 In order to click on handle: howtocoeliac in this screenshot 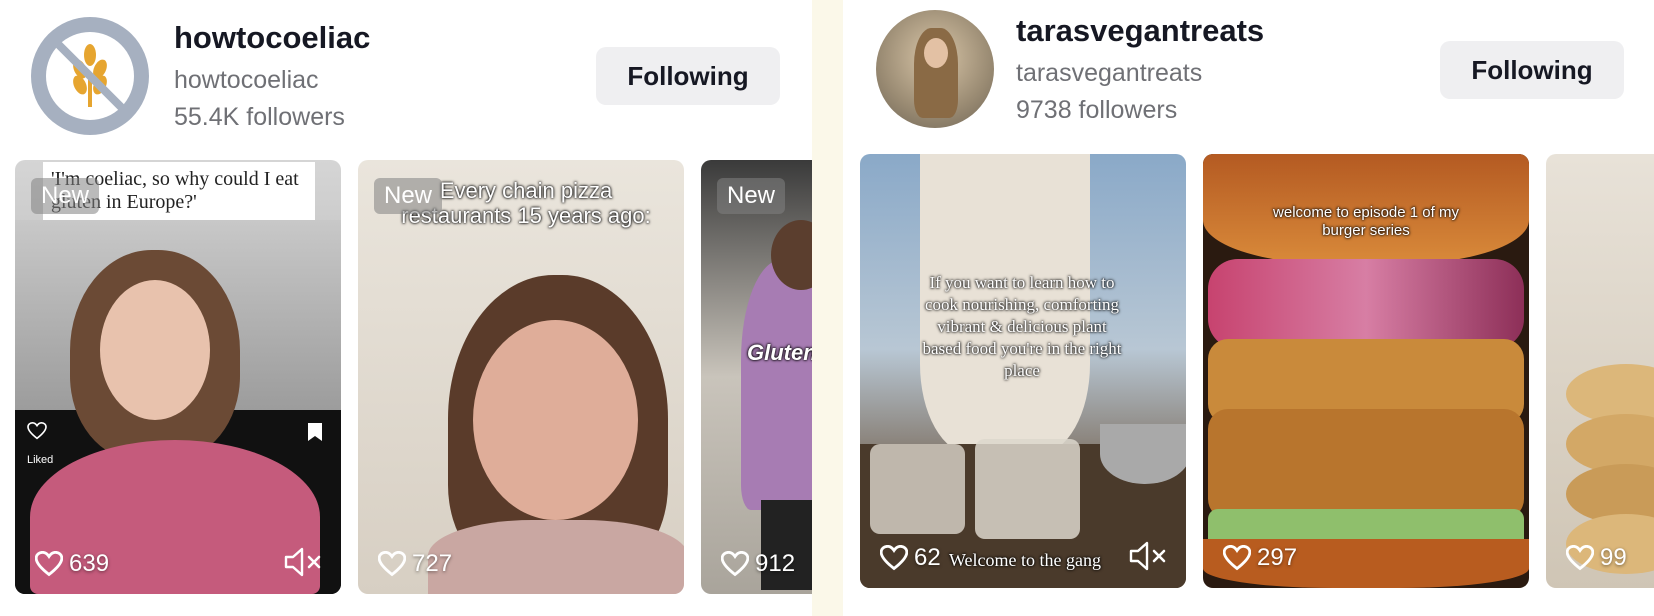, I will do `click(246, 80)`.